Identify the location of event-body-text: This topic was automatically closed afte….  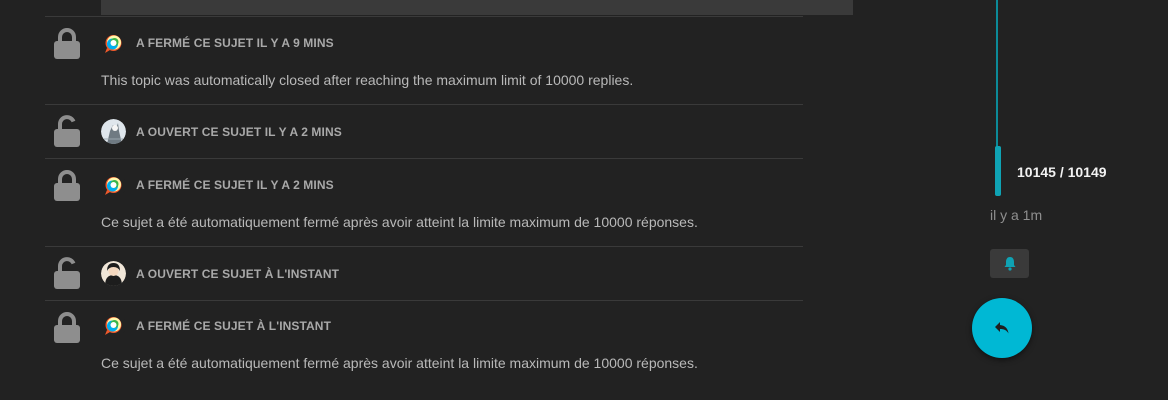
(367, 80).